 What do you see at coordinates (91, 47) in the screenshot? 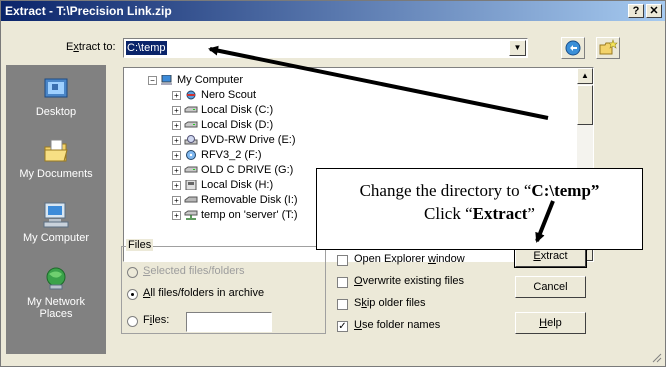
I see `extract-to-label: Extract to:` at bounding box center [91, 47].